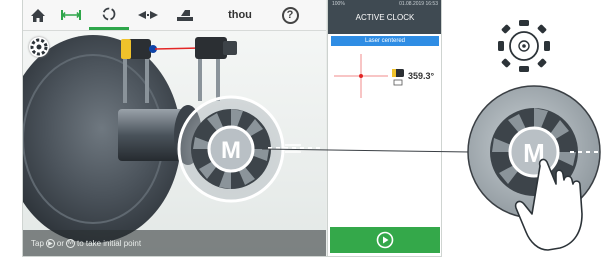  I want to click on hand-pointer-icon, so click(548, 204).